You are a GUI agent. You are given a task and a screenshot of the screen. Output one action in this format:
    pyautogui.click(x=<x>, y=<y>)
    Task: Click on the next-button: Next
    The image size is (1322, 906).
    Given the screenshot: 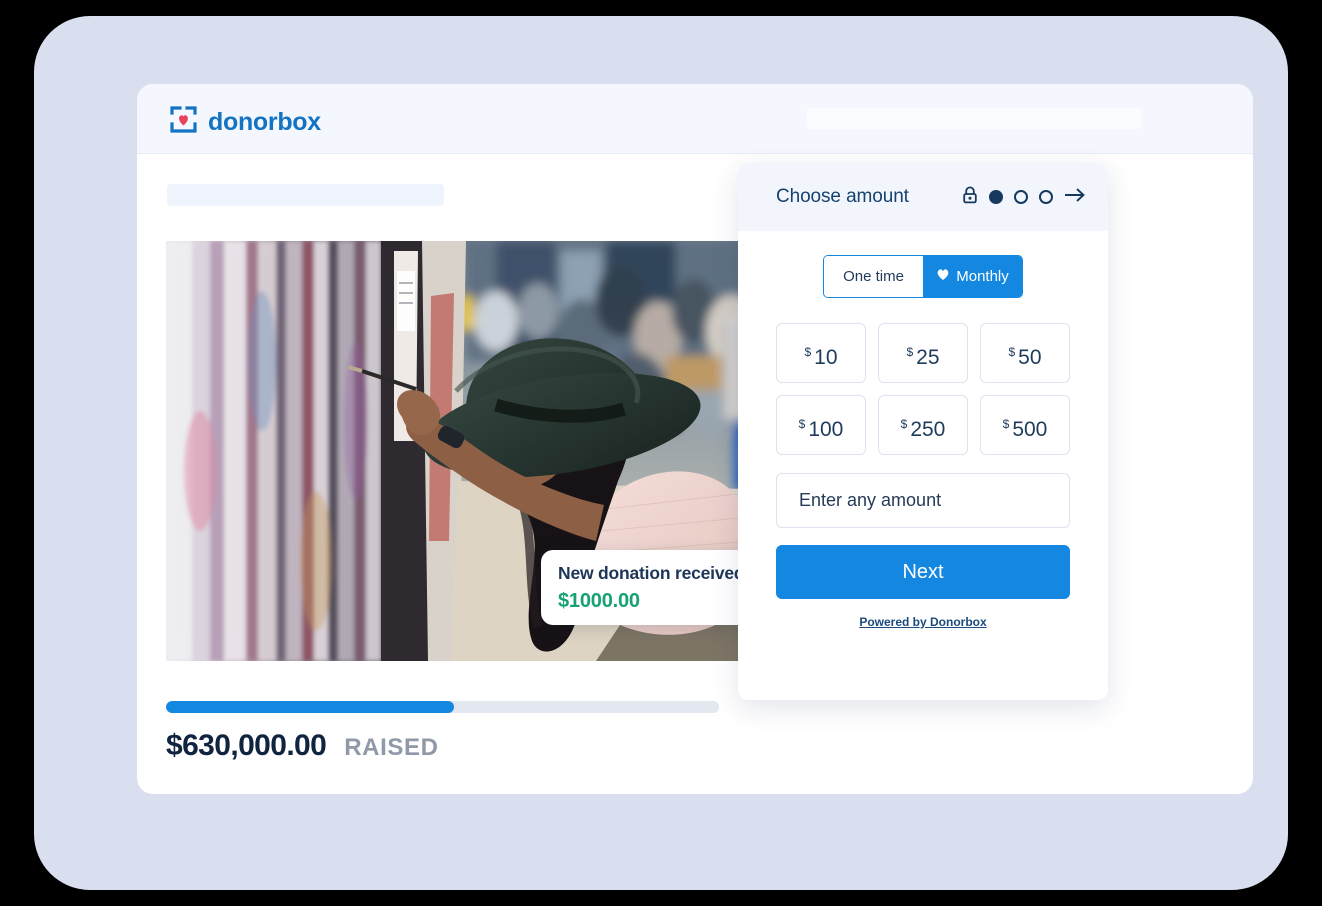 What is the action you would take?
    pyautogui.click(x=923, y=572)
    